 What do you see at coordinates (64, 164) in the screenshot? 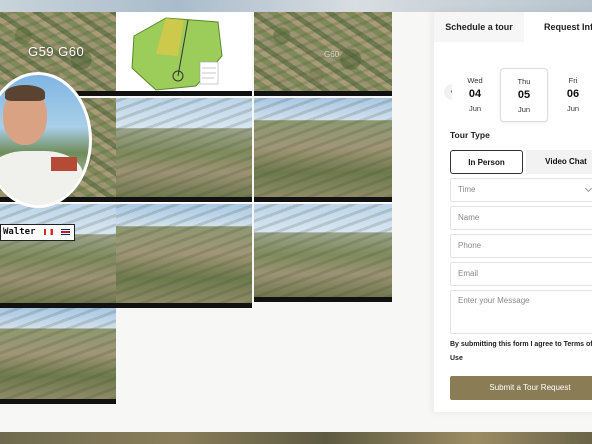
I see `background-house` at bounding box center [64, 164].